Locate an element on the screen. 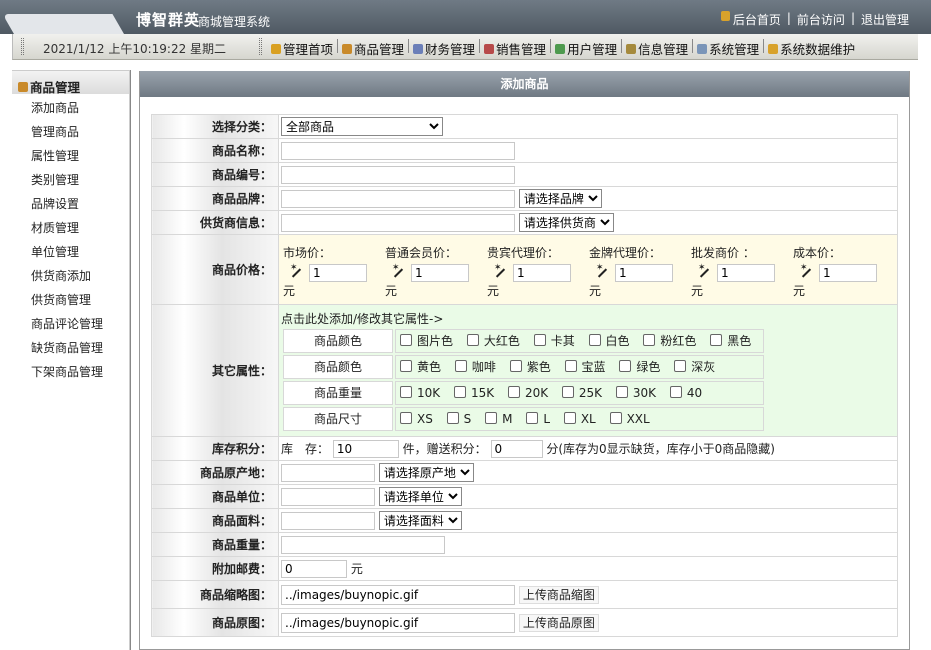  attr-option: M is located at coordinates (498, 418).